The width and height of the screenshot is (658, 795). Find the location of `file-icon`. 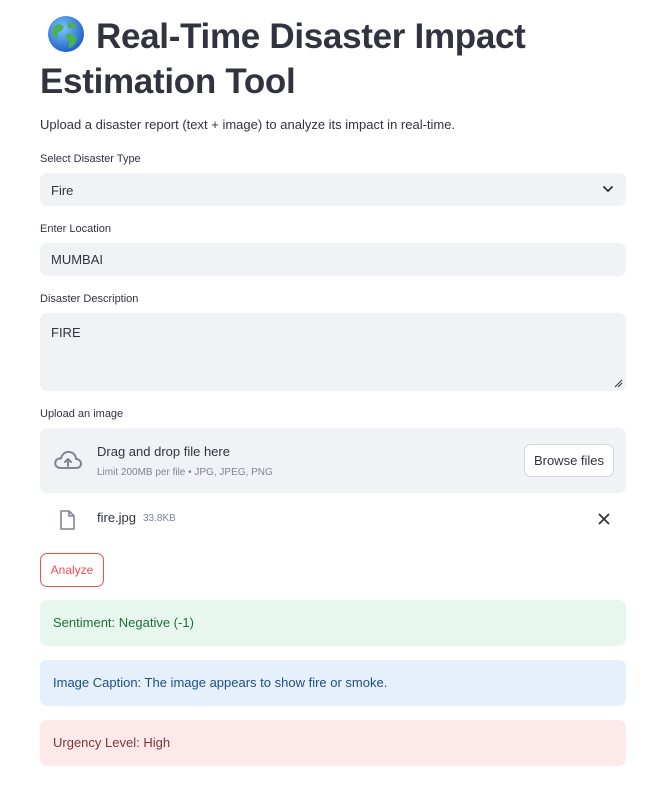

file-icon is located at coordinates (67, 520).